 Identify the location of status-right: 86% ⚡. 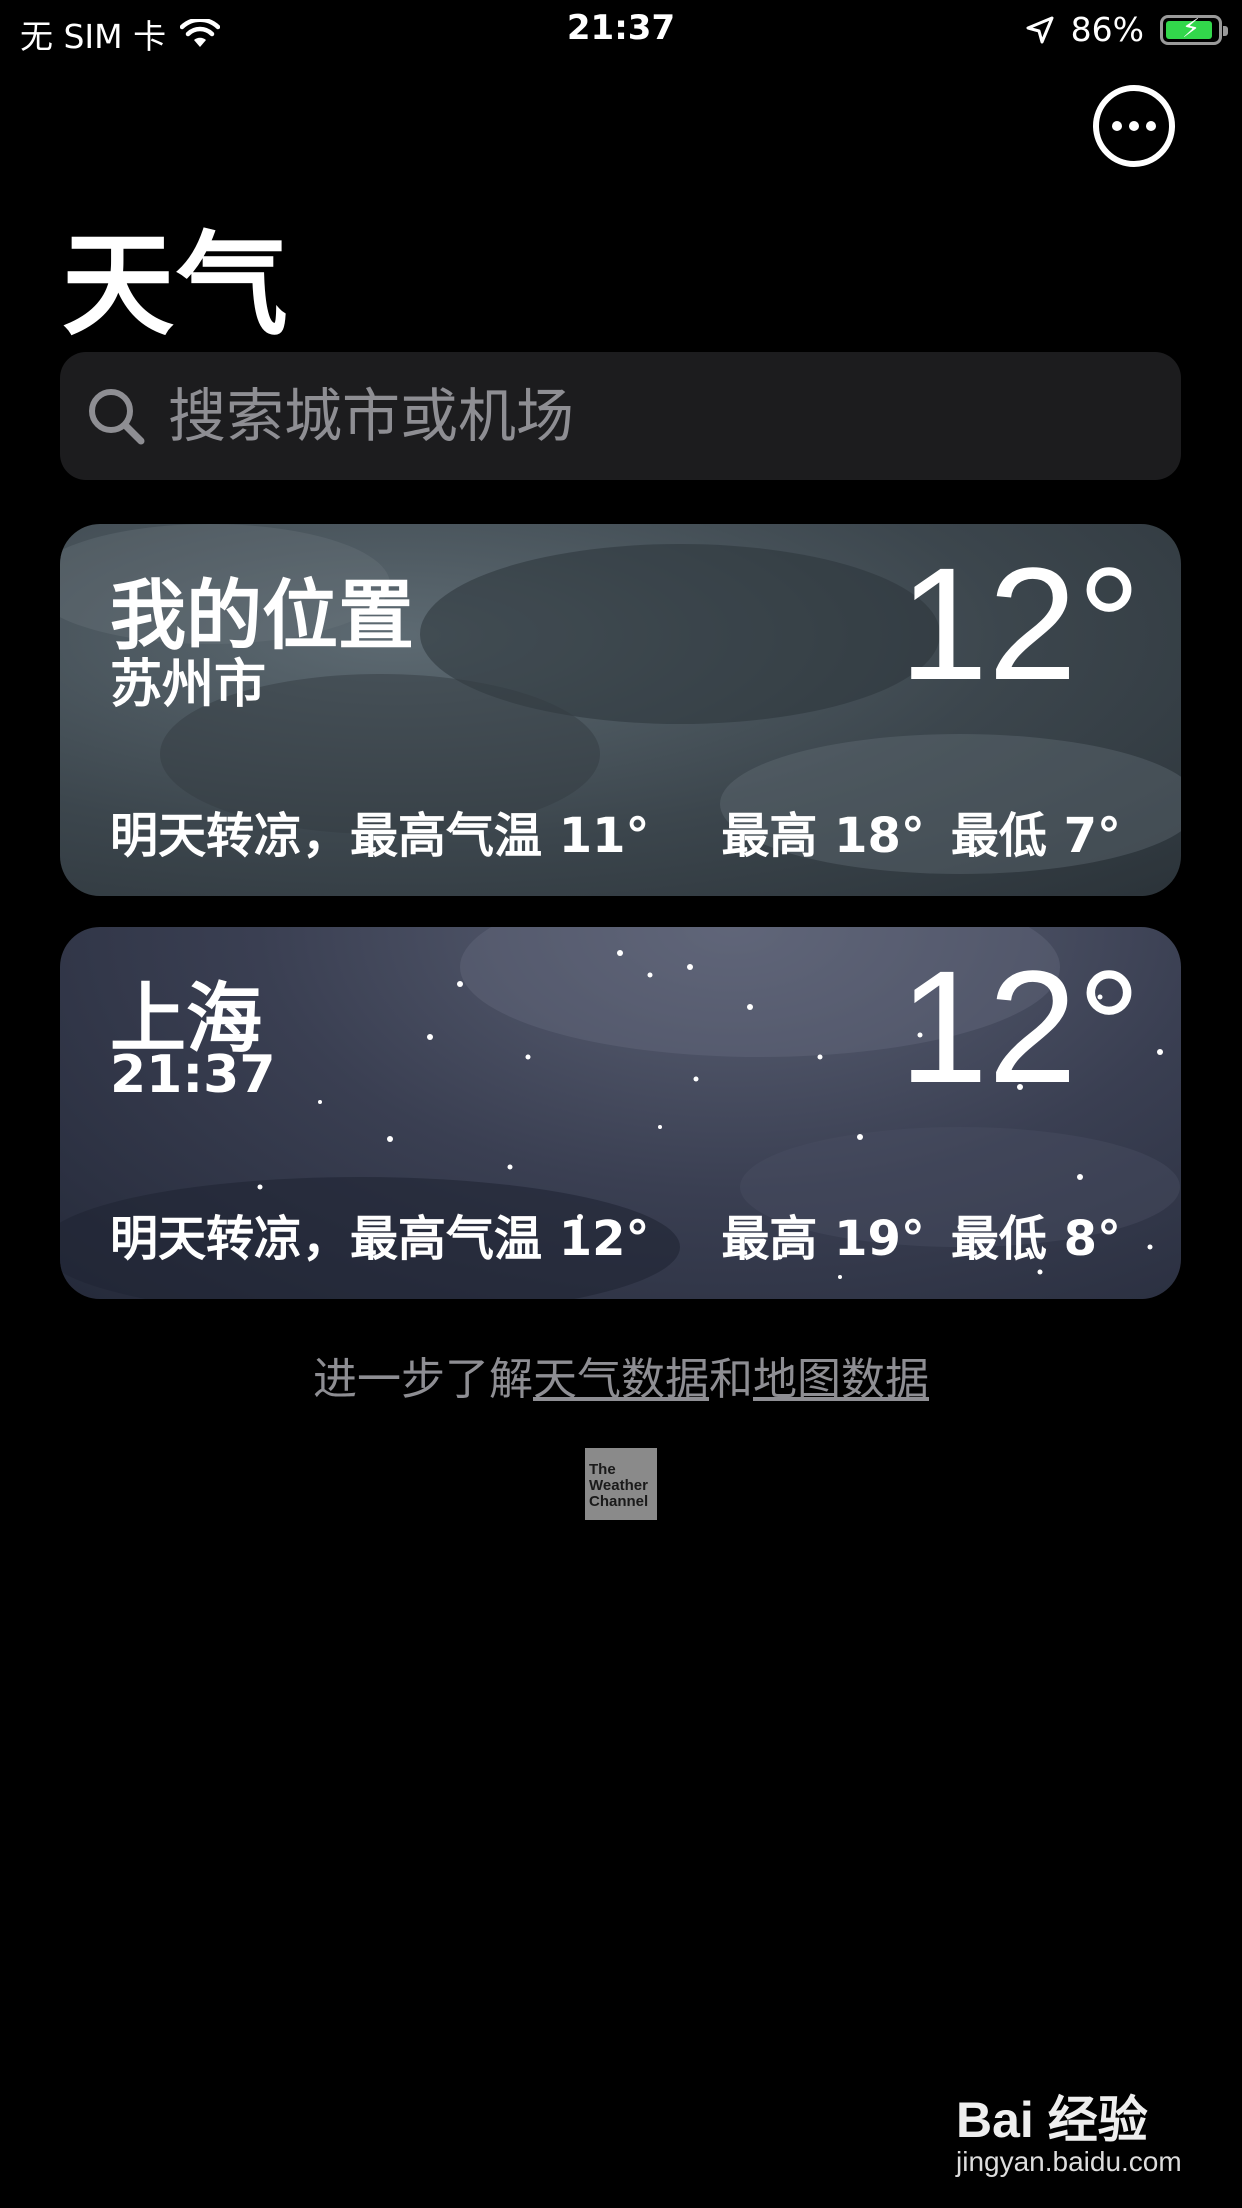
(1126, 29).